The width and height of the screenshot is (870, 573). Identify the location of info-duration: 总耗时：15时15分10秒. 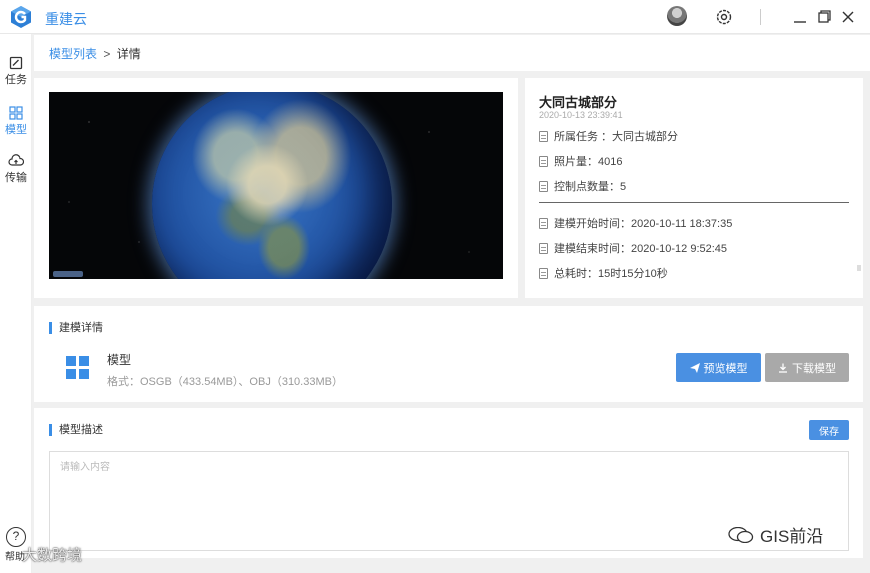
(611, 274).